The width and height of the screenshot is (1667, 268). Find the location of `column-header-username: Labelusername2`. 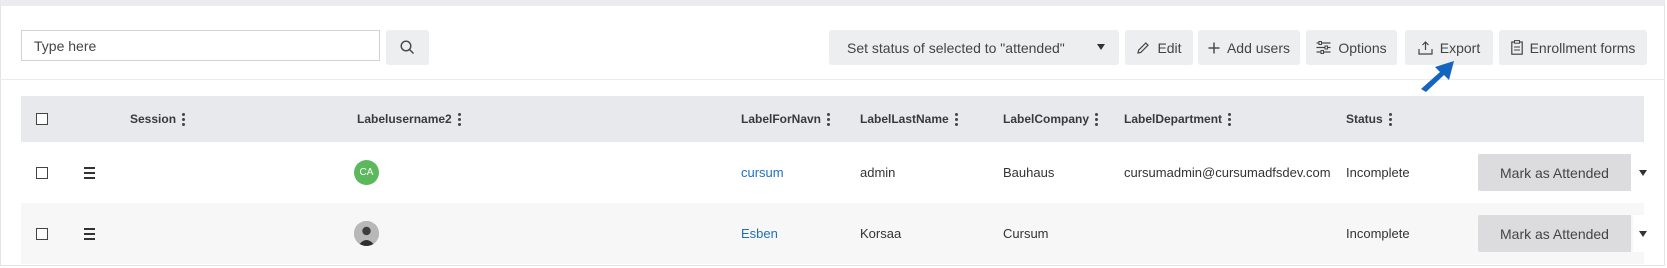

column-header-username: Labelusername2 is located at coordinates (409, 119).